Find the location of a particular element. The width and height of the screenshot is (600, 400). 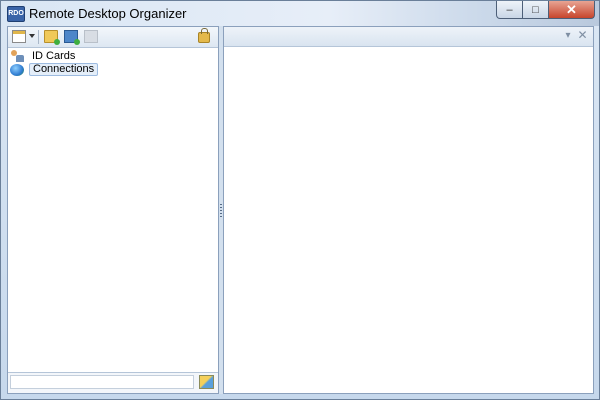

maximize-button: □ is located at coordinates (536, 10).